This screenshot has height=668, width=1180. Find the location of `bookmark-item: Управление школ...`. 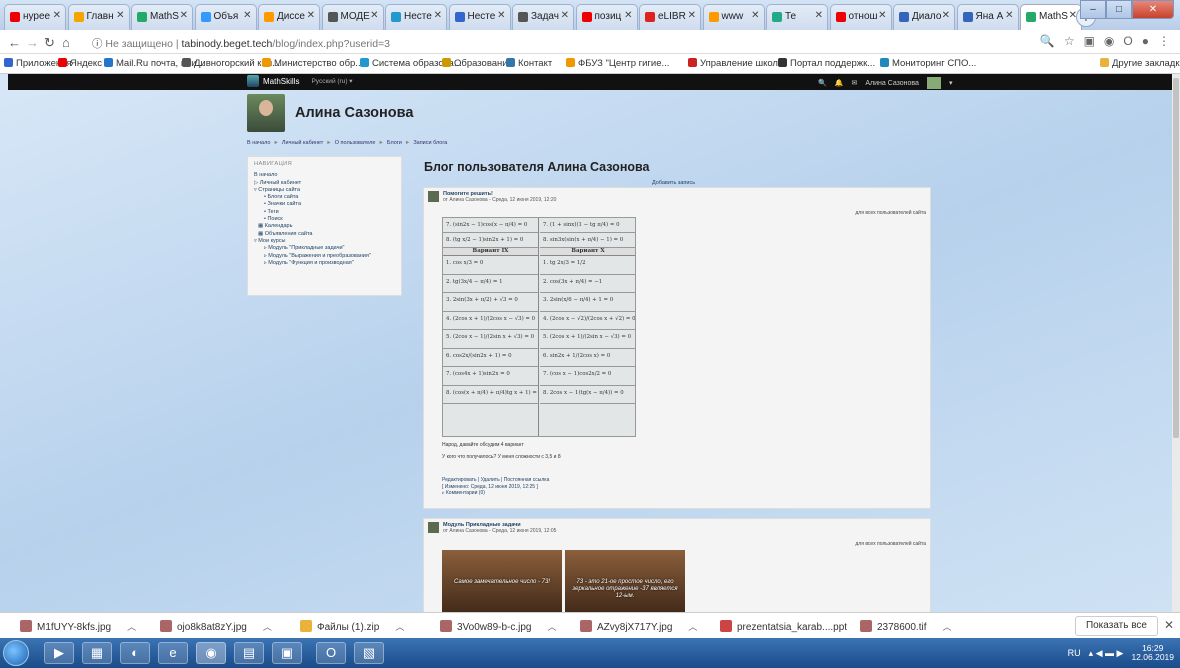

bookmark-item: Управление школ... is located at coordinates (737, 63).